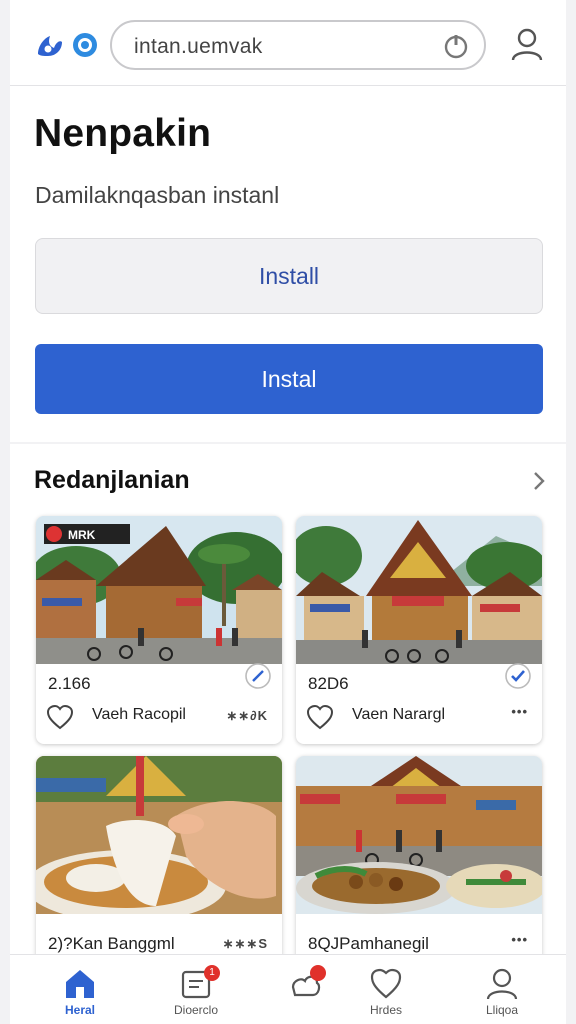 The image size is (576, 1024). What do you see at coordinates (385, 1010) in the screenshot?
I see `nav-label: Hrdes` at bounding box center [385, 1010].